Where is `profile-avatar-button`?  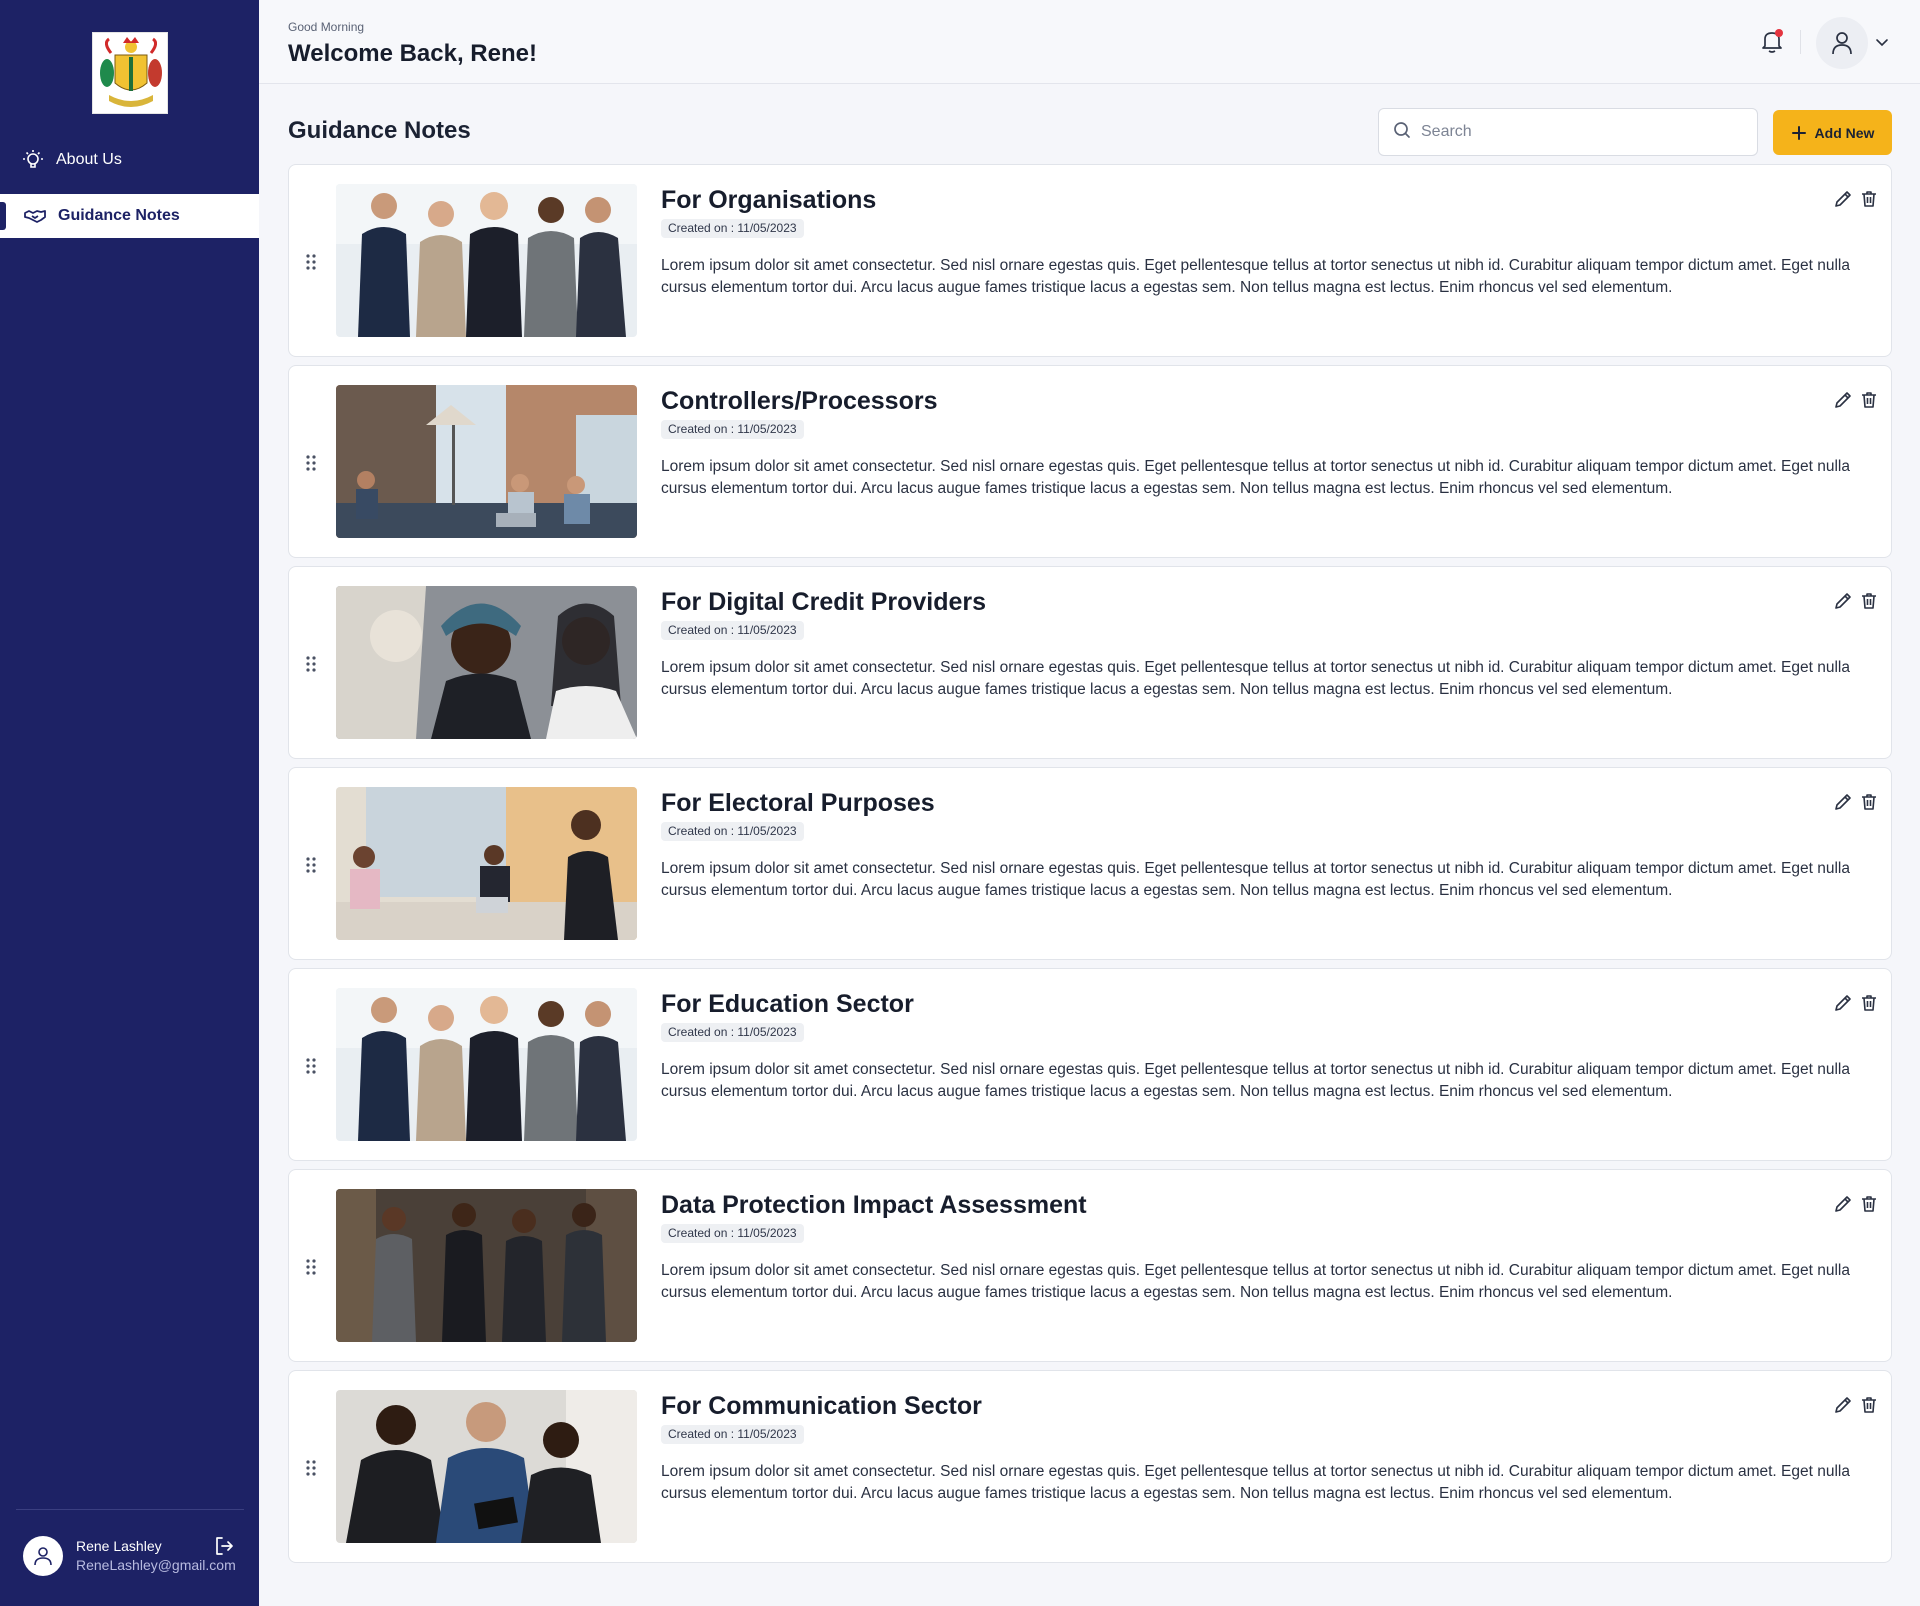 profile-avatar-button is located at coordinates (1842, 43).